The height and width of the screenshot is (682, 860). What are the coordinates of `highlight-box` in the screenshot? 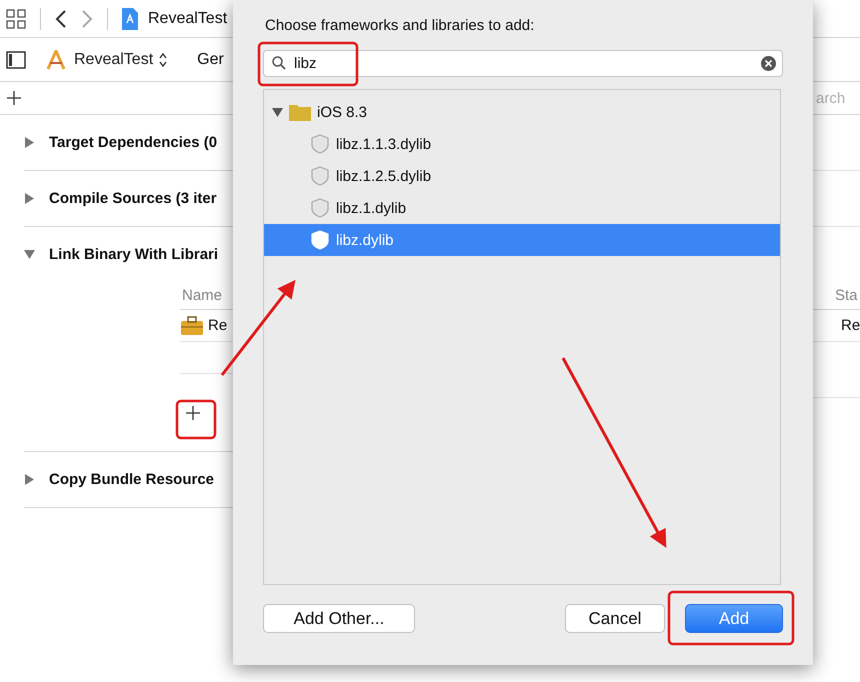 It's located at (196, 420).